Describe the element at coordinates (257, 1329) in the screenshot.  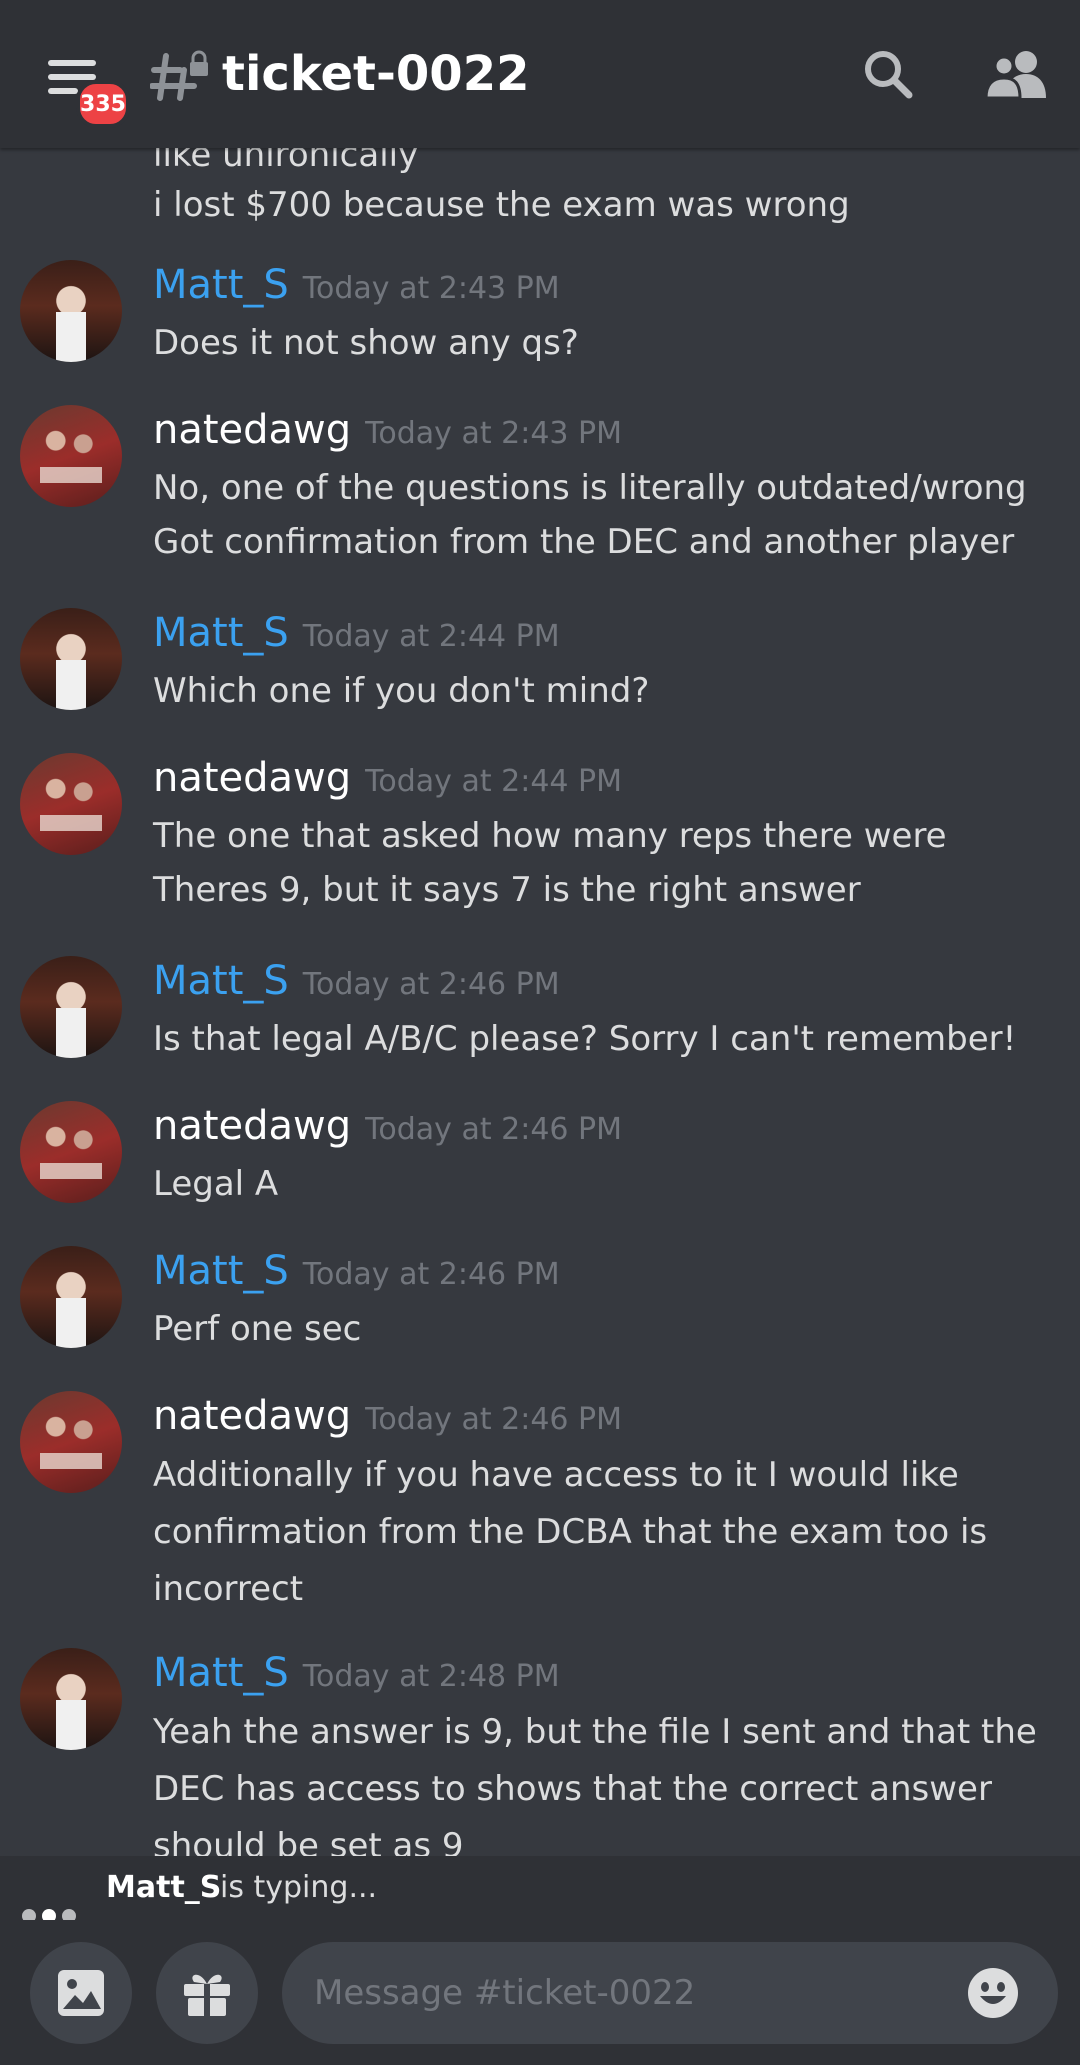
I see `message-text: Perf one sec` at that location.